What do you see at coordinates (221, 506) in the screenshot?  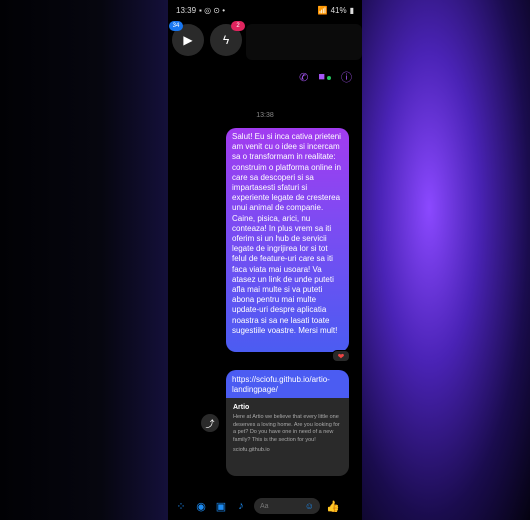 I see `gallery-icon: ▣` at bounding box center [221, 506].